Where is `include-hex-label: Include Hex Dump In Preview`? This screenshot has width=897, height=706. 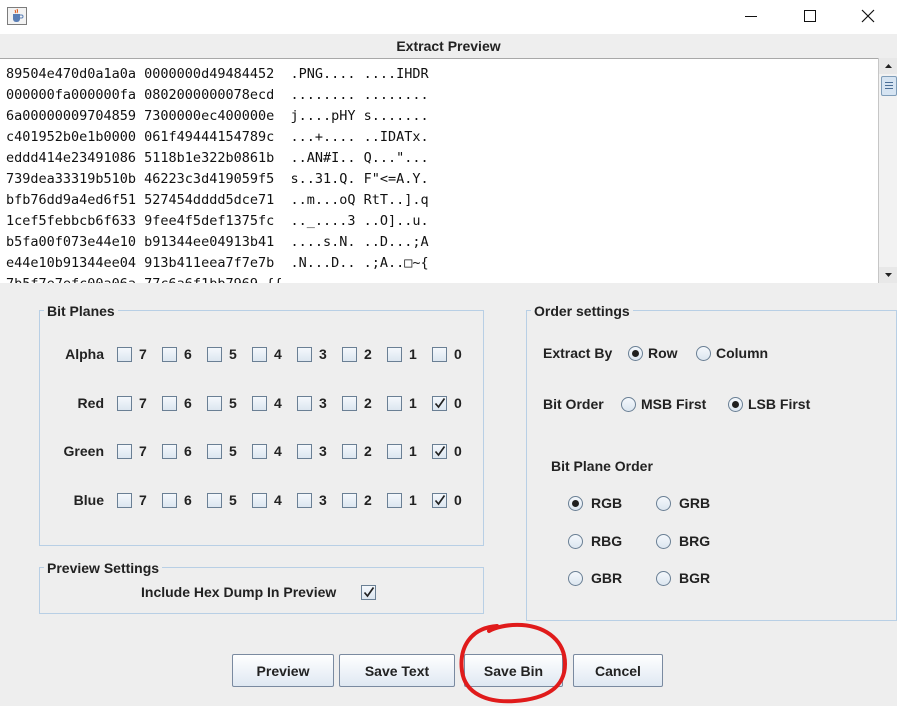
include-hex-label: Include Hex Dump In Preview is located at coordinates (239, 592).